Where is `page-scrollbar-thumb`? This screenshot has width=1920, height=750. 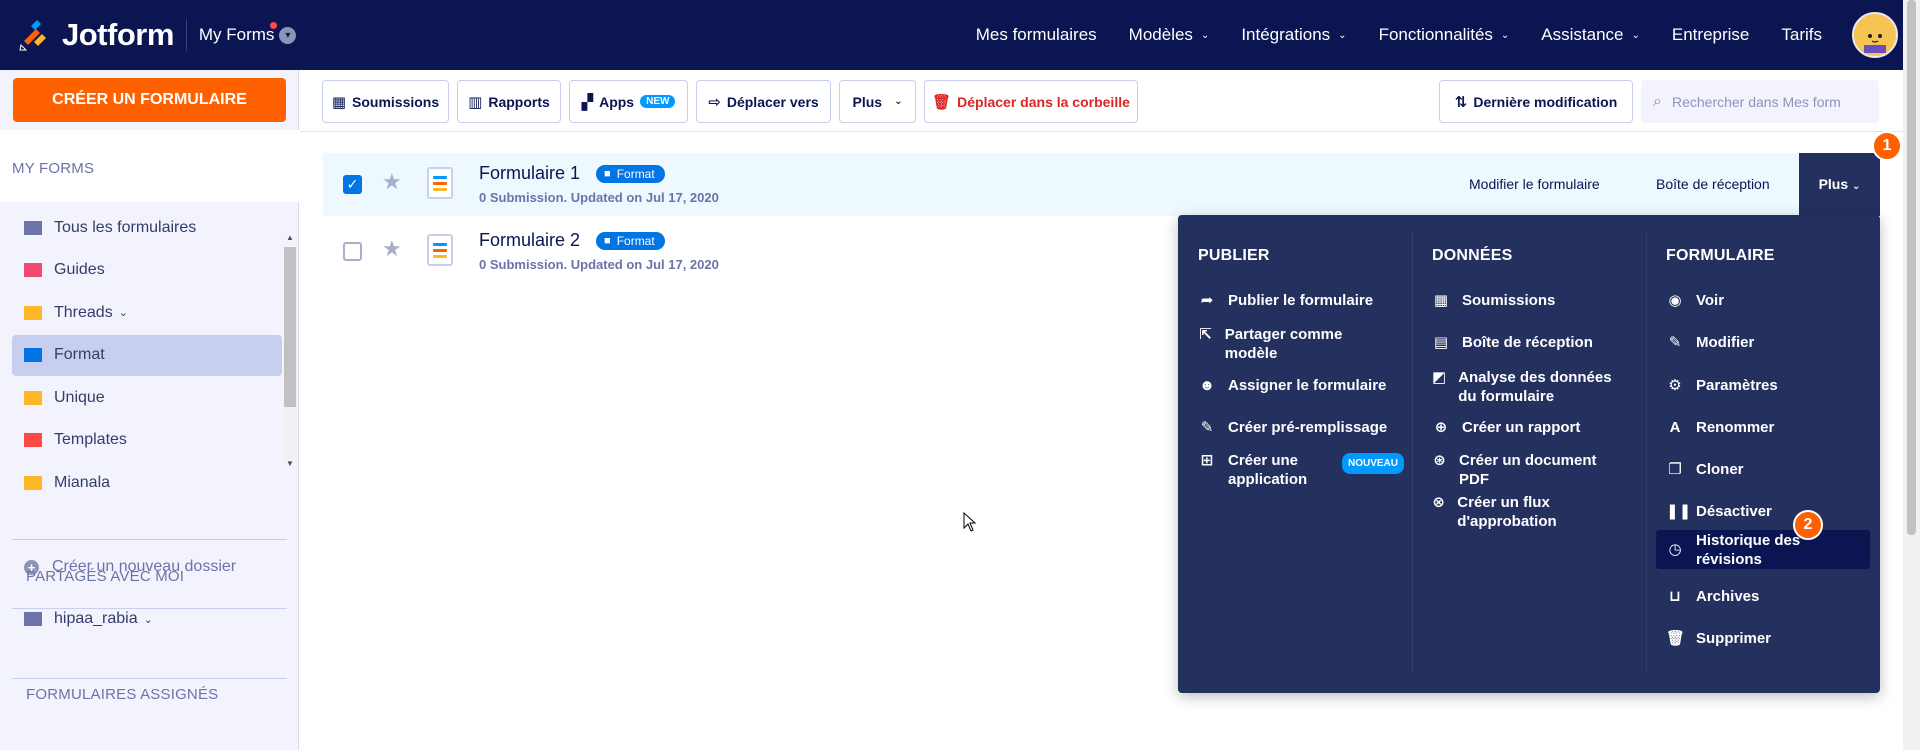 page-scrollbar-thumb is located at coordinates (1911, 267).